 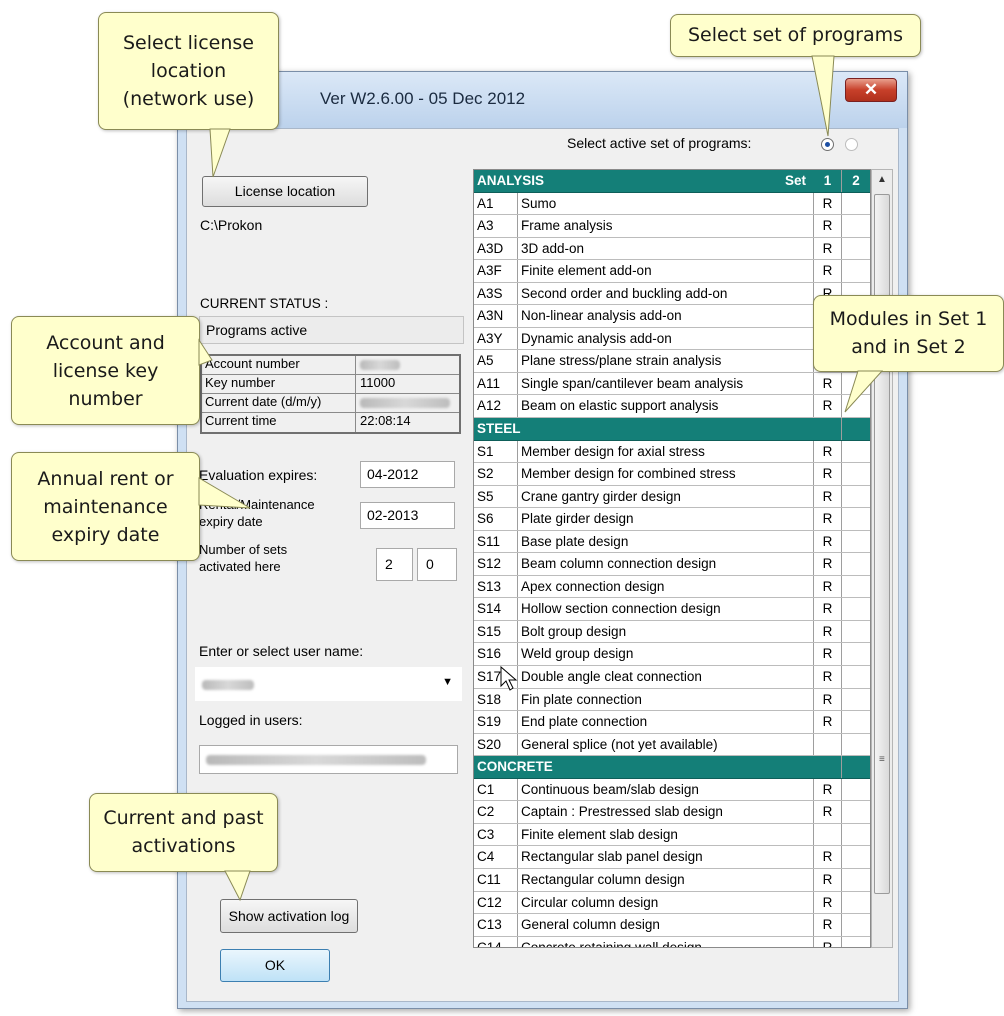 I want to click on pointer-license, so click(x=220, y=153).